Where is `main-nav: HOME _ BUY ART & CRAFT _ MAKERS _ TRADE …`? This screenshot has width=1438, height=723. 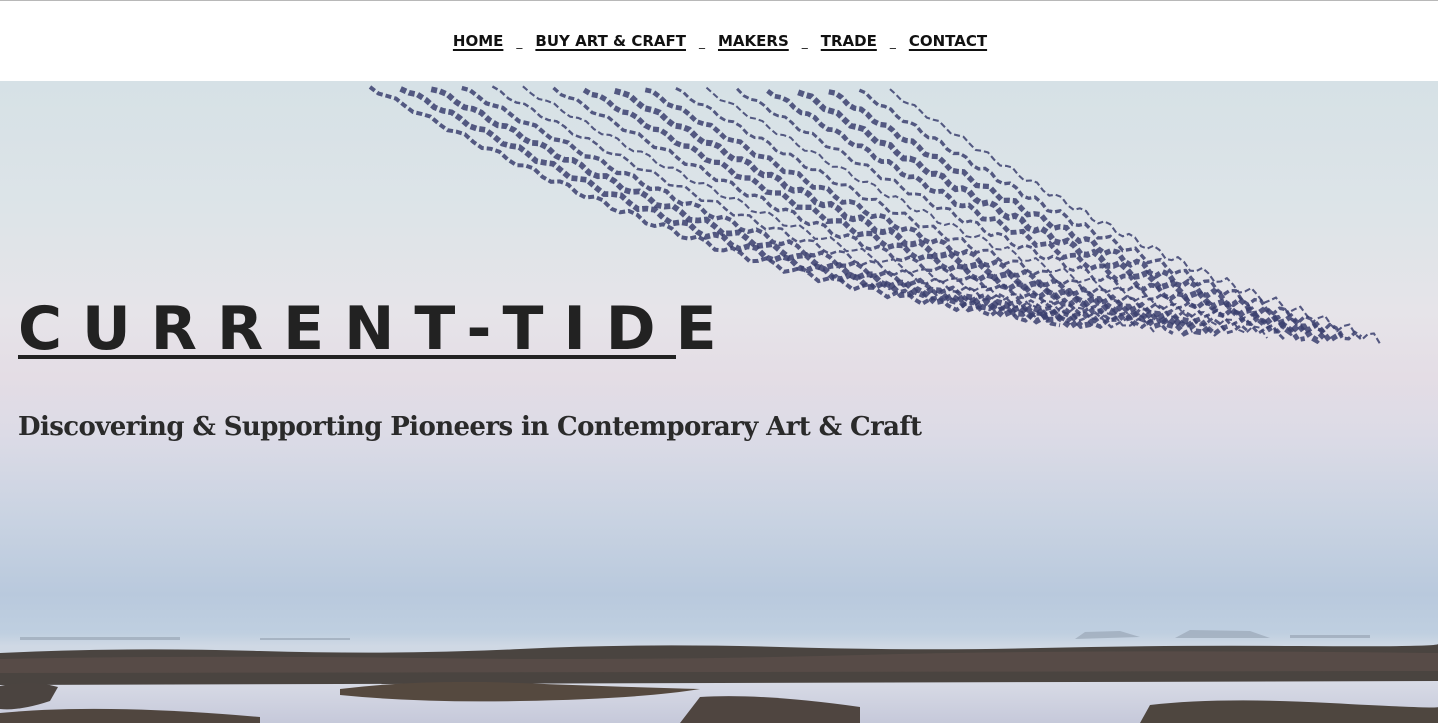 main-nav: HOME _ BUY ART & CRAFT _ MAKERS _ TRADE … is located at coordinates (720, 41).